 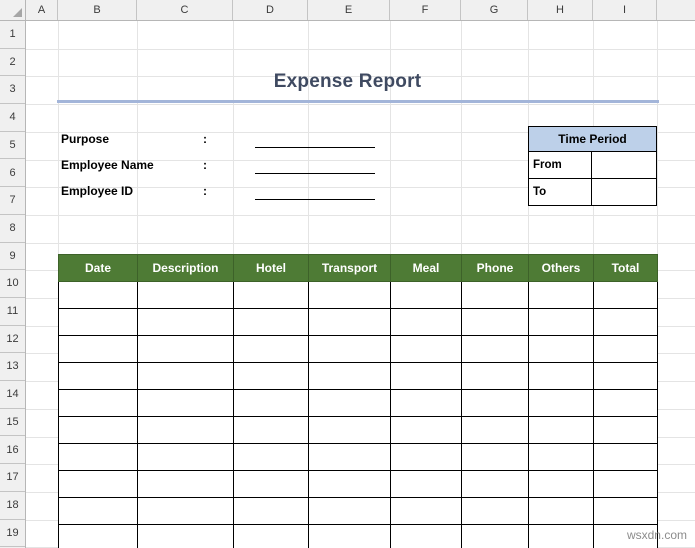 What do you see at coordinates (98, 268) in the screenshot?
I see `expense-column-header-date: Date` at bounding box center [98, 268].